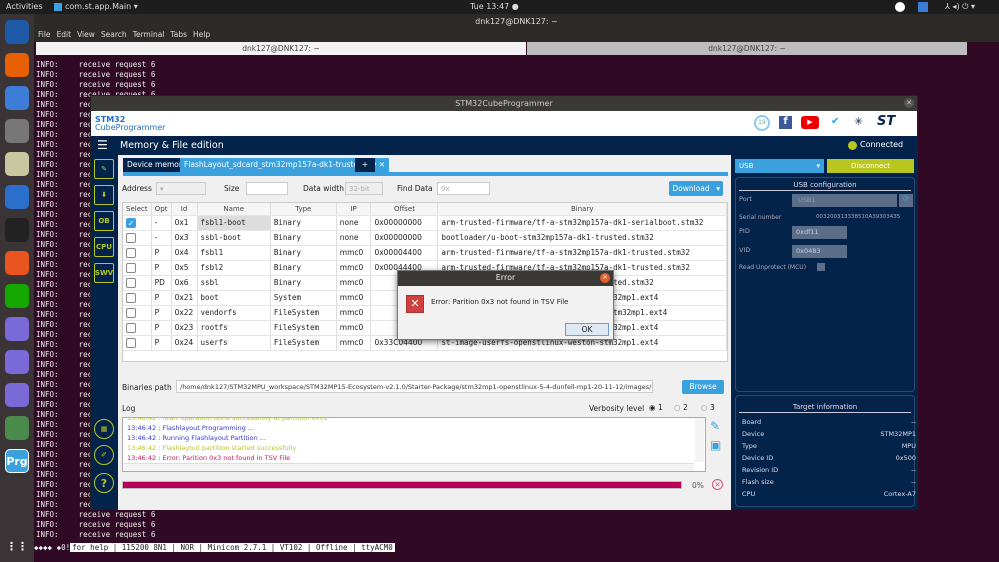 The image size is (999, 562). I want to click on select-checkbox: ✓, so click(131, 222).